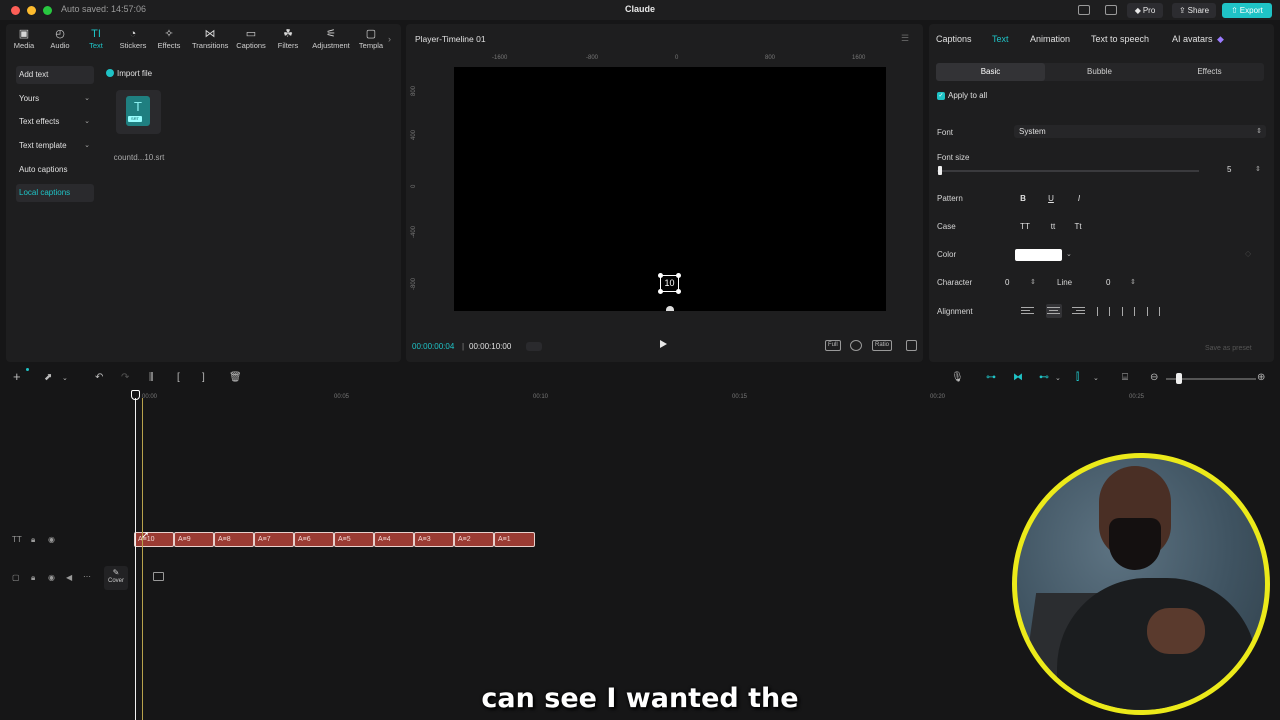  What do you see at coordinates (1247, 10) in the screenshot?
I see `export-button: ⇧ Export` at bounding box center [1247, 10].